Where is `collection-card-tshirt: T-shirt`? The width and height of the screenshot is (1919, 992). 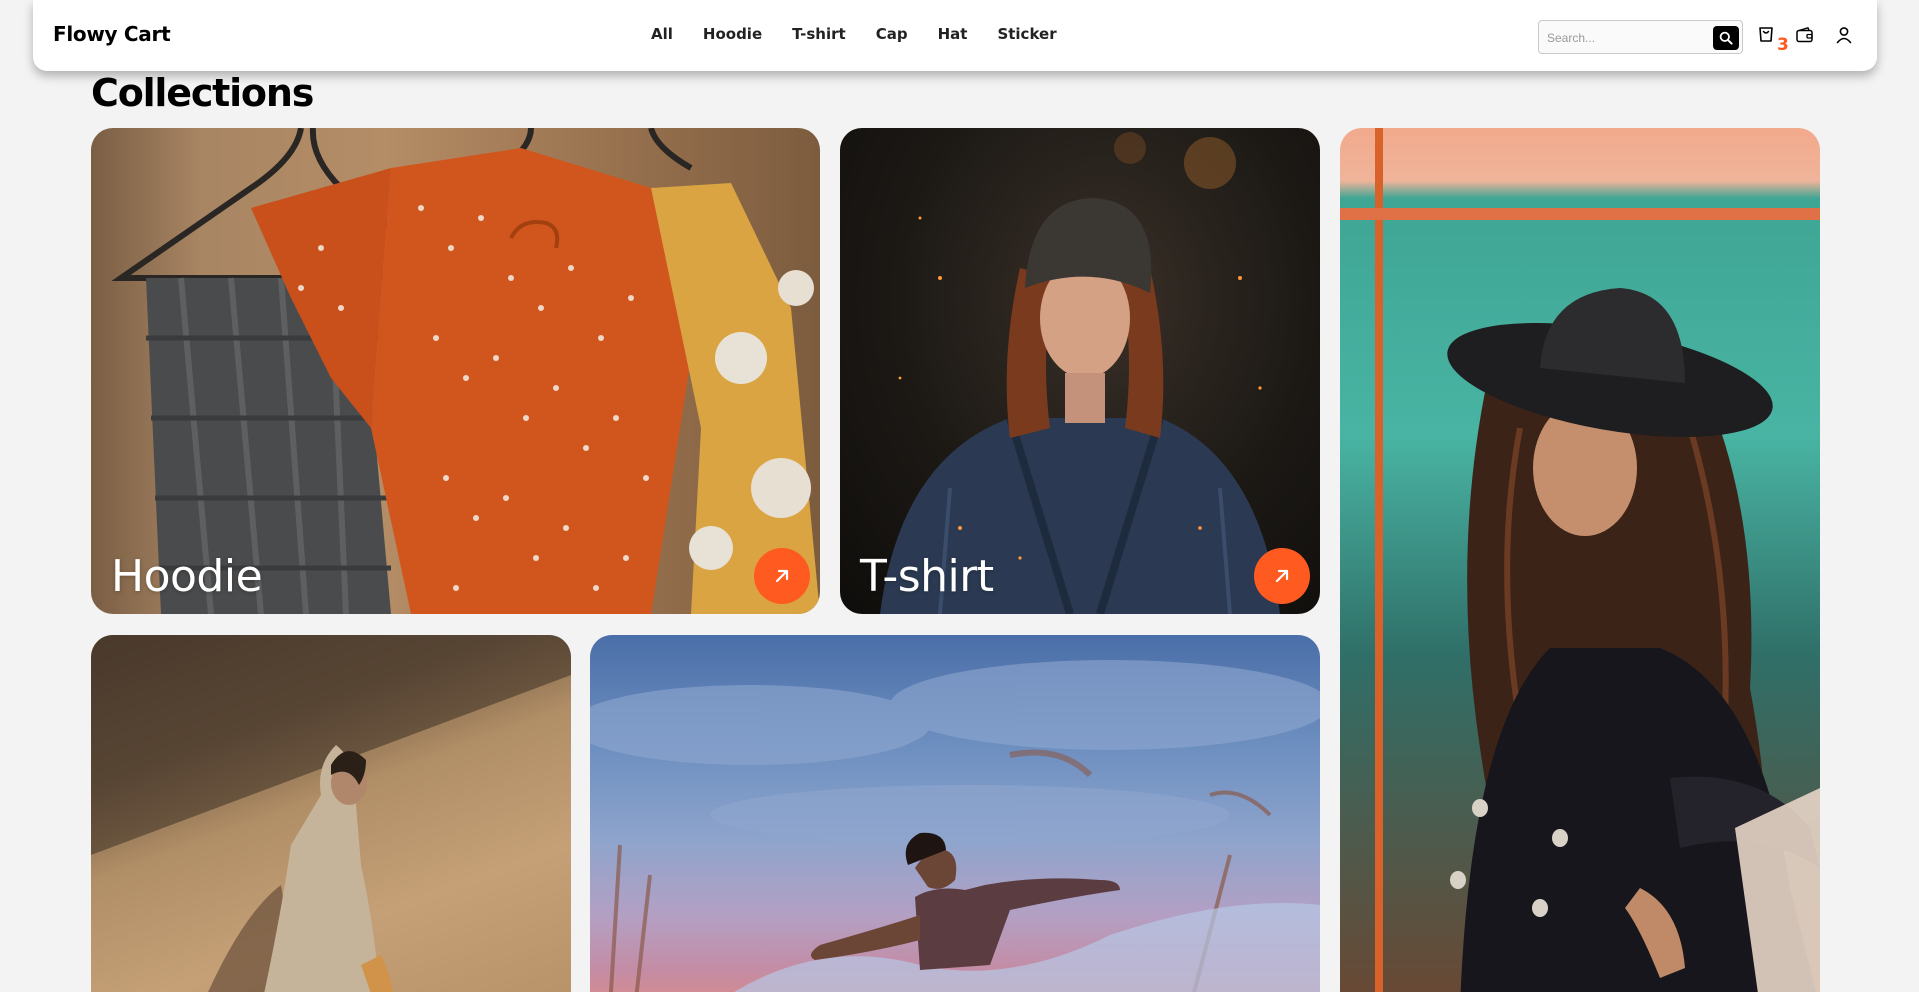
collection-card-tshirt: T-shirt is located at coordinates (1080, 371).